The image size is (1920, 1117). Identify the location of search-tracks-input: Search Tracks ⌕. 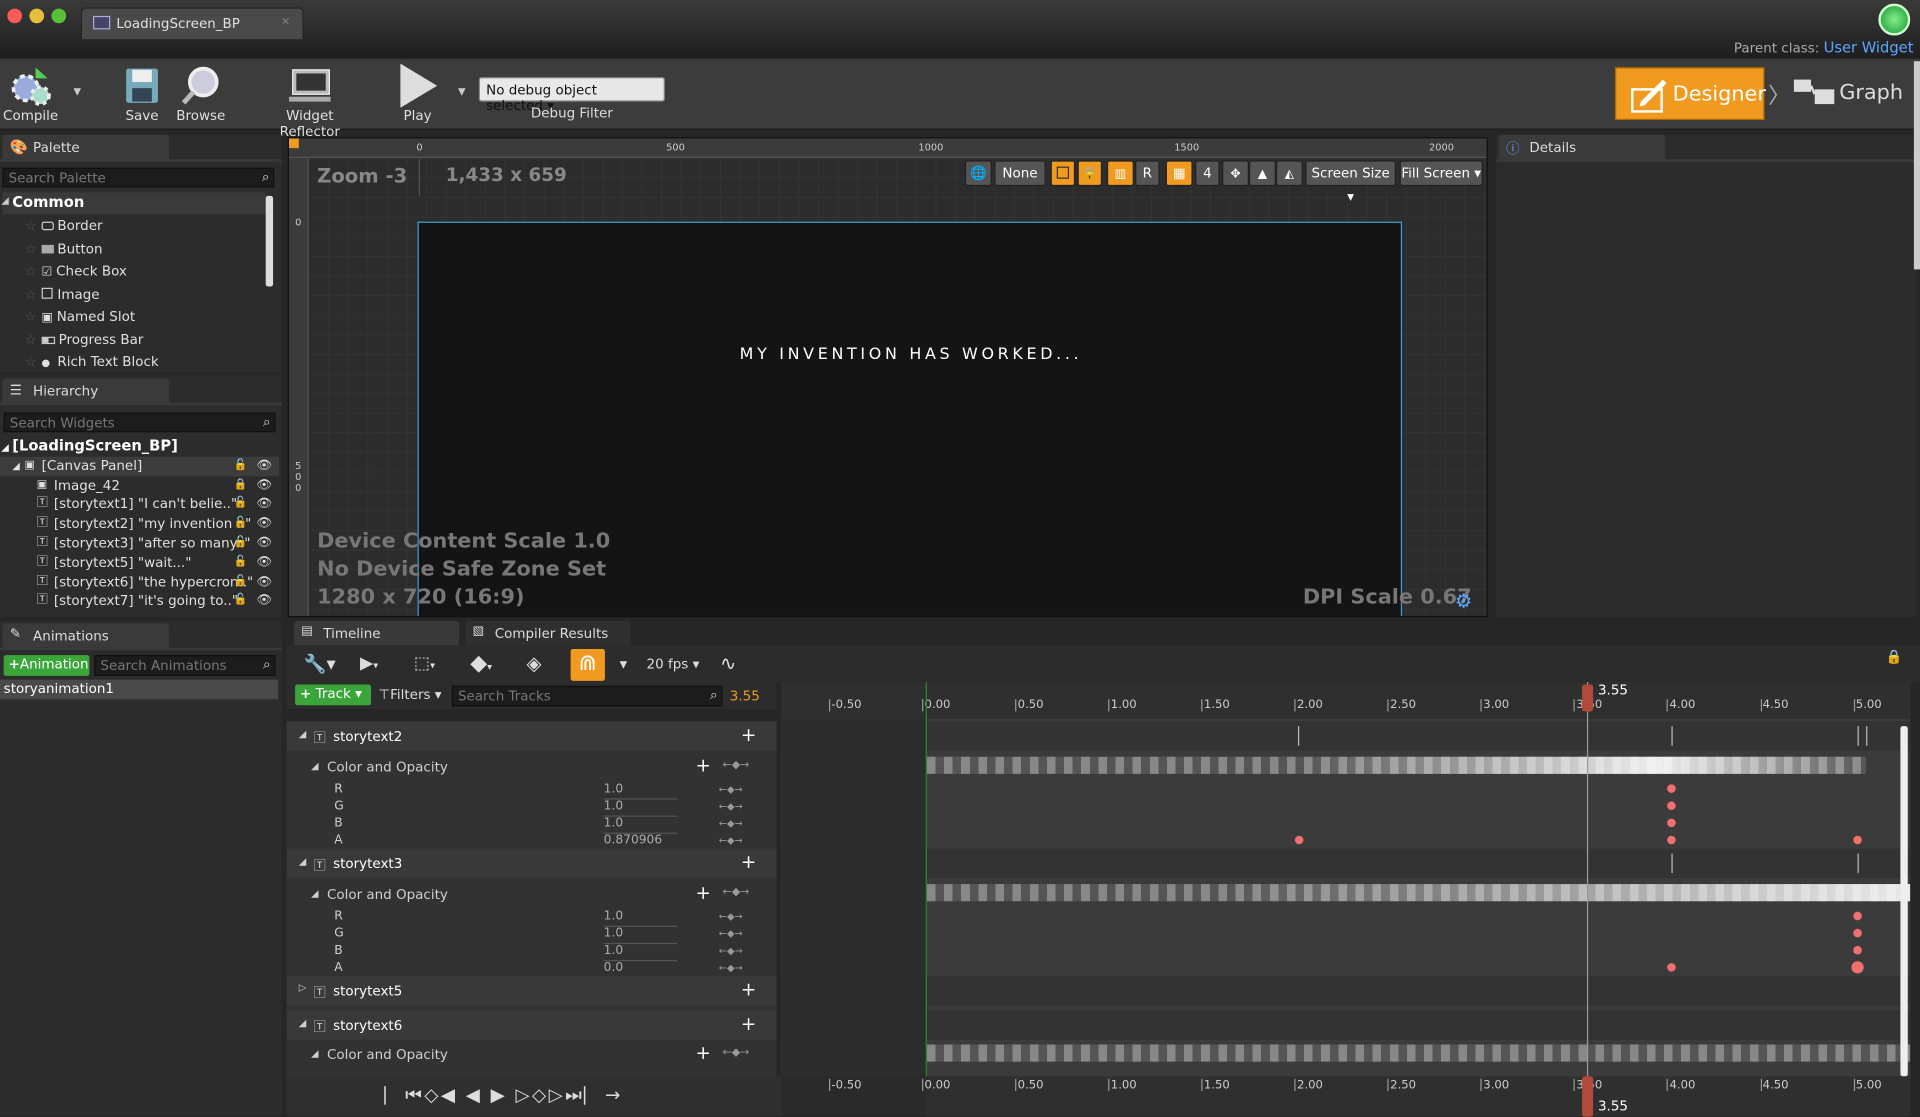
(587, 696).